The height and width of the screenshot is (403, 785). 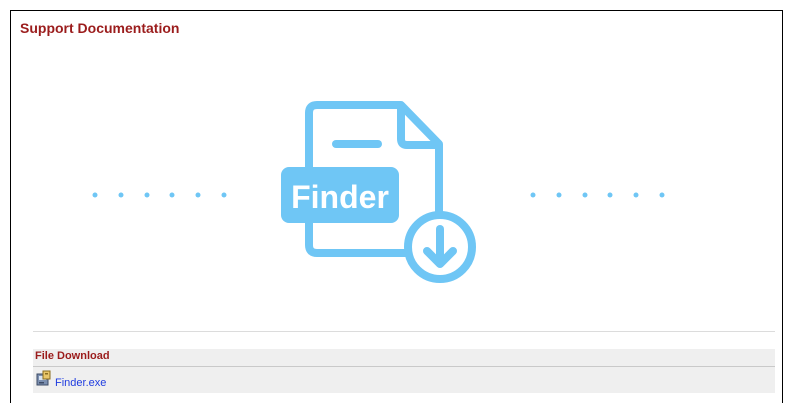 What do you see at coordinates (43, 378) in the screenshot?
I see `installer-icon` at bounding box center [43, 378].